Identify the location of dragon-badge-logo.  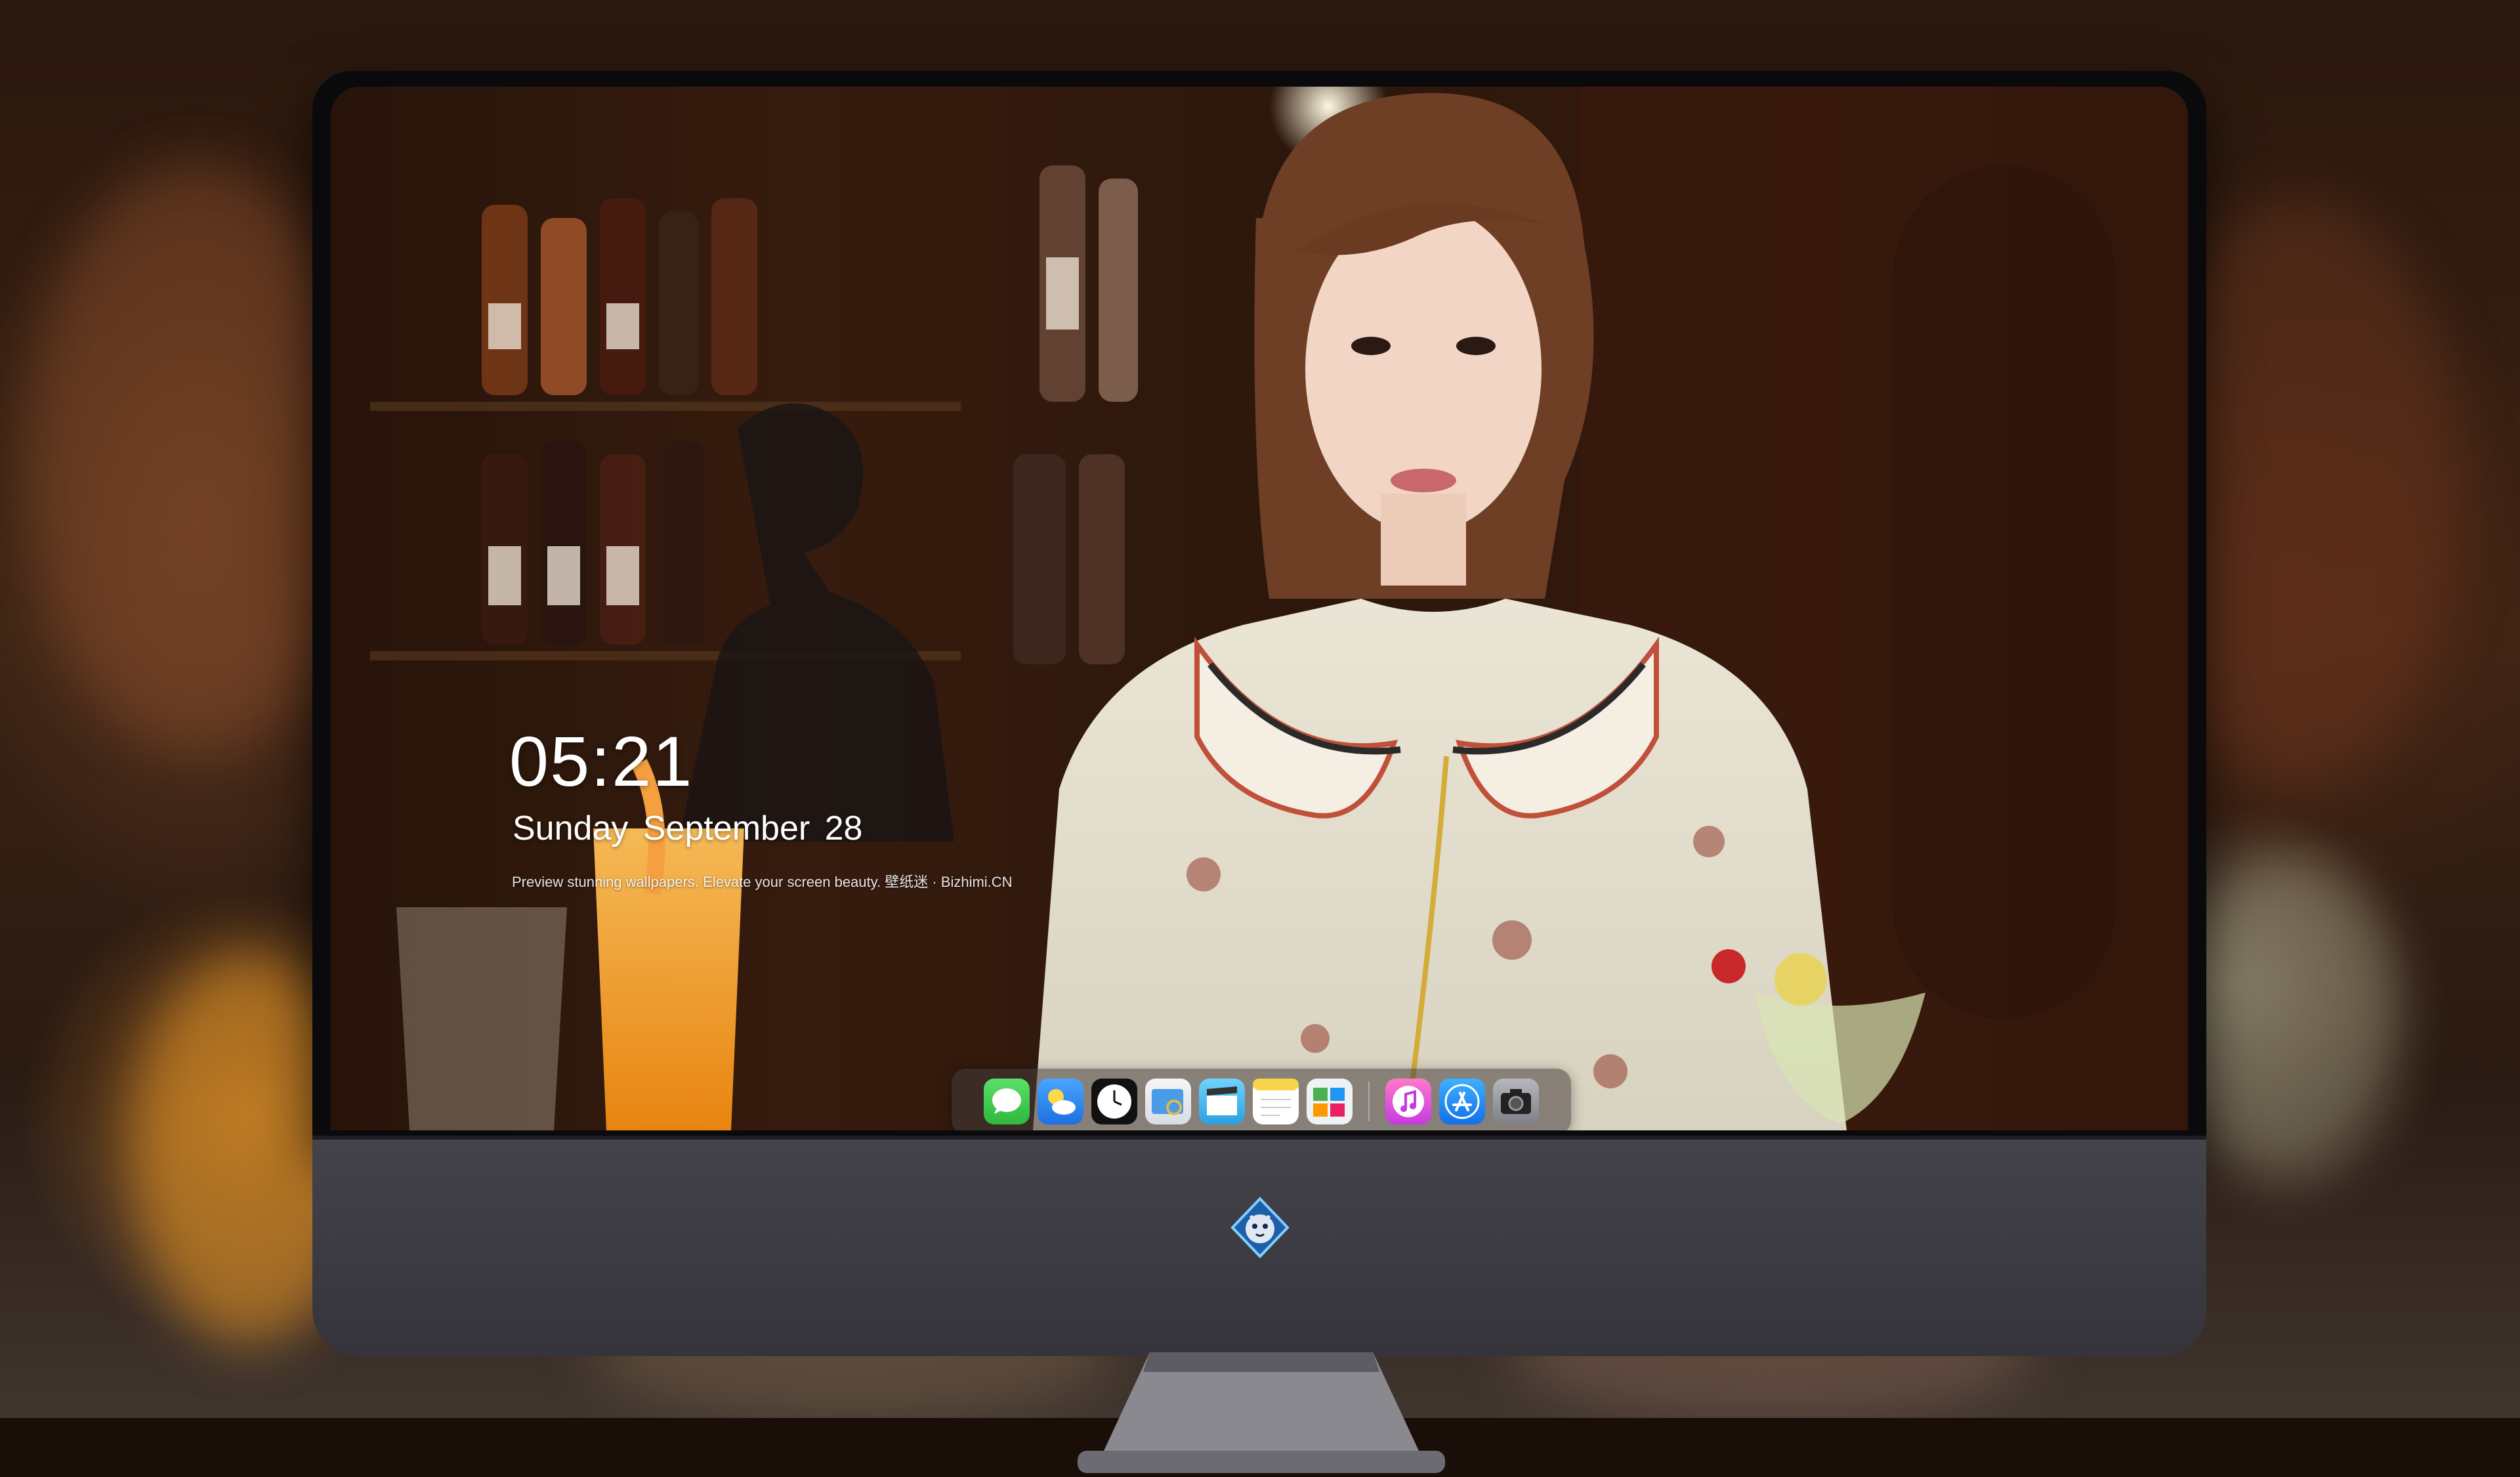
(1260, 1227).